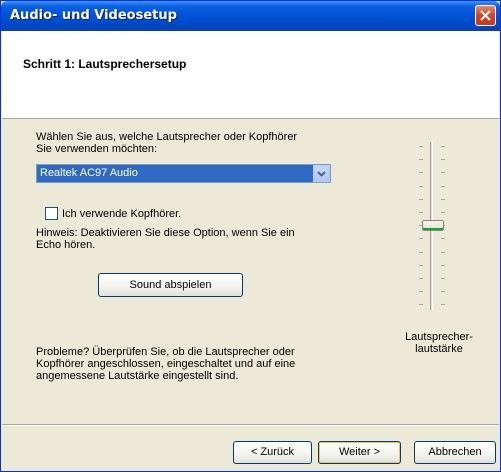  Describe the element at coordinates (439, 349) in the screenshot. I see `volume-label-line2: lautstärke` at that location.